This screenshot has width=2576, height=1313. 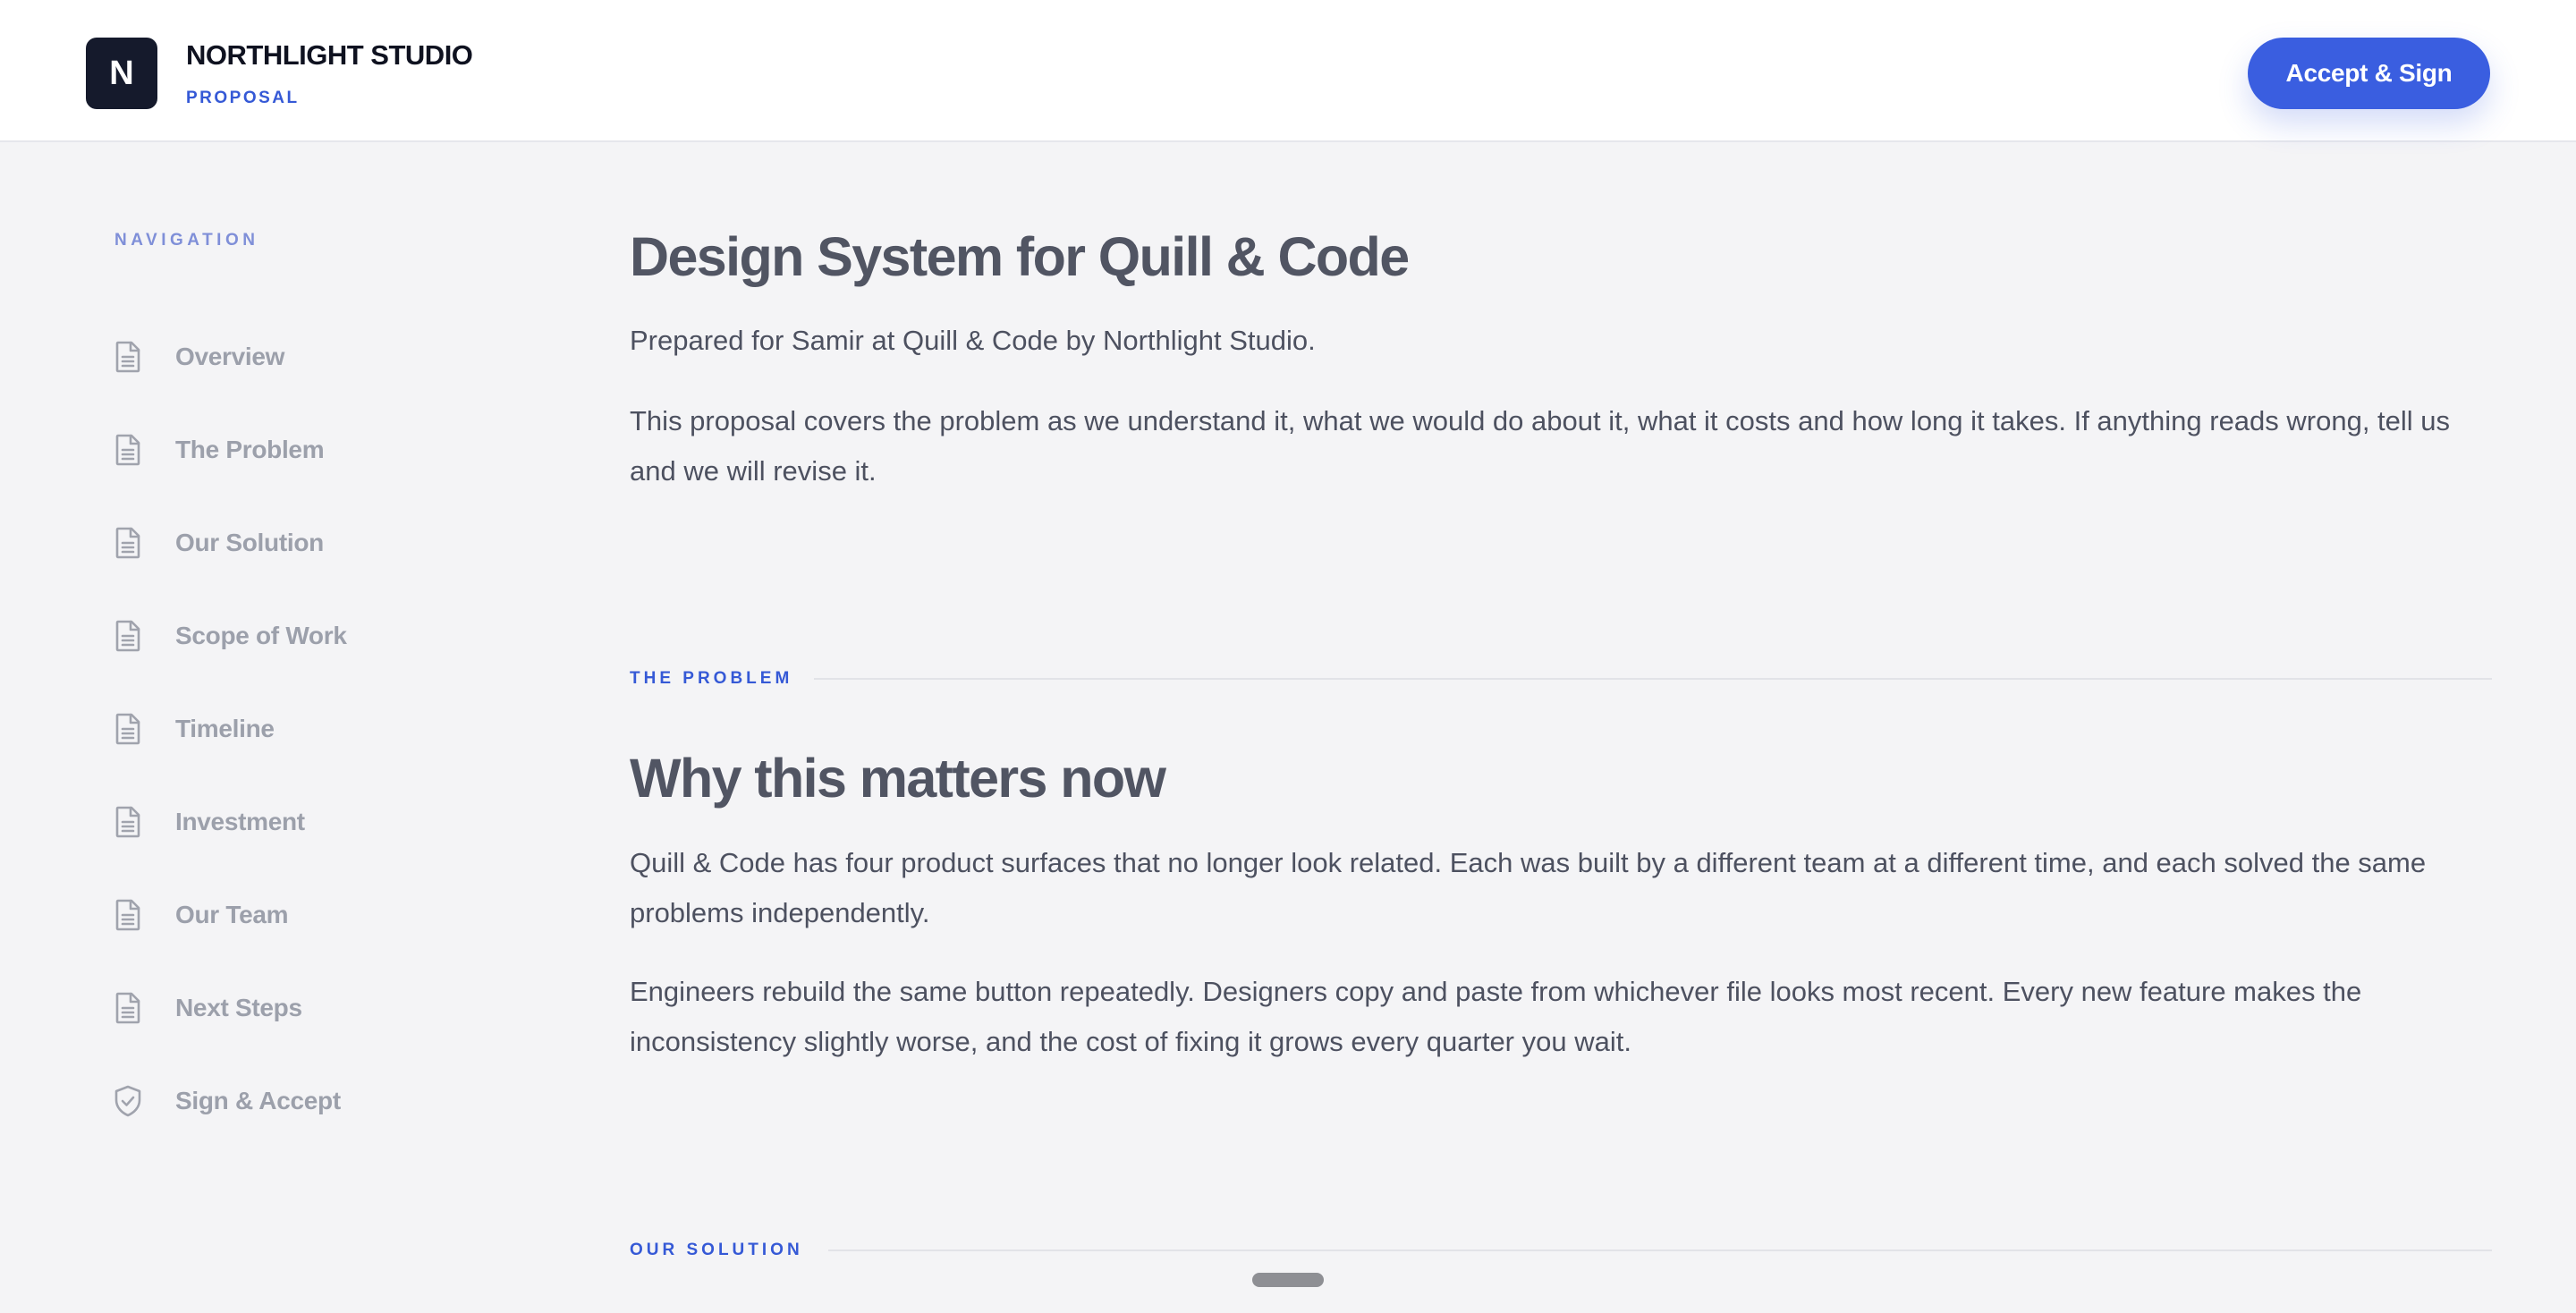 I want to click on sidebar-item-label: Next Steps, so click(x=238, y=1007).